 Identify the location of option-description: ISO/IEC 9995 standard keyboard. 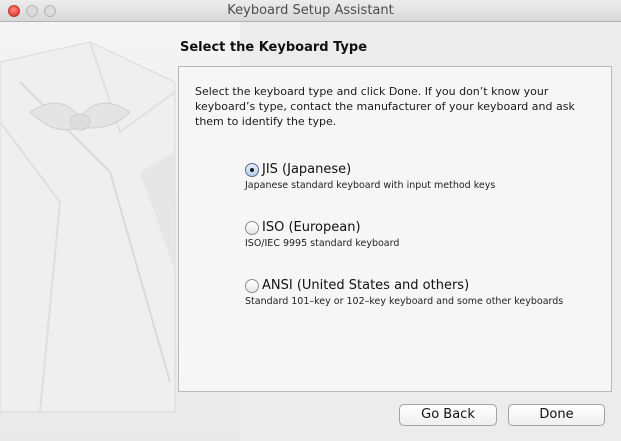
(322, 243).